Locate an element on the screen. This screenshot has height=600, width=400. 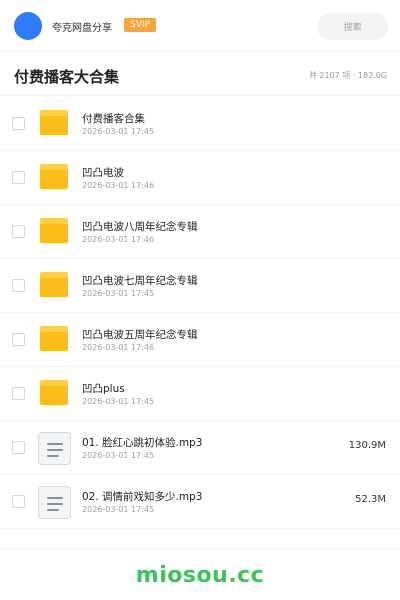
avatar is located at coordinates (28, 26).